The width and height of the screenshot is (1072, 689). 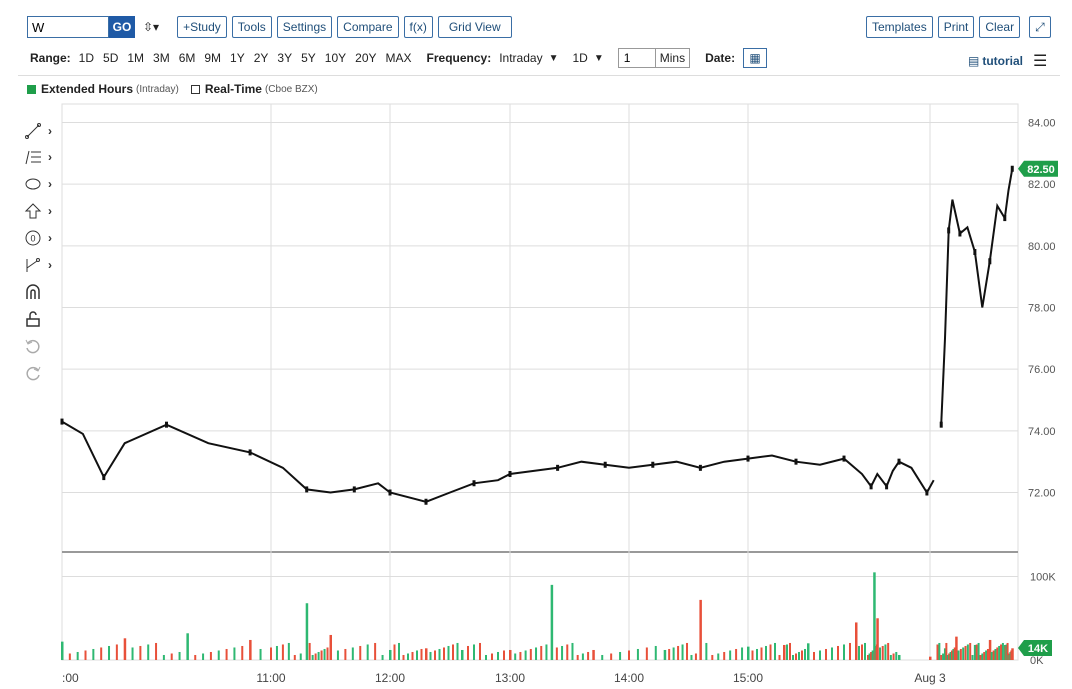 I want to click on film-icon: ▤, so click(x=974, y=61).